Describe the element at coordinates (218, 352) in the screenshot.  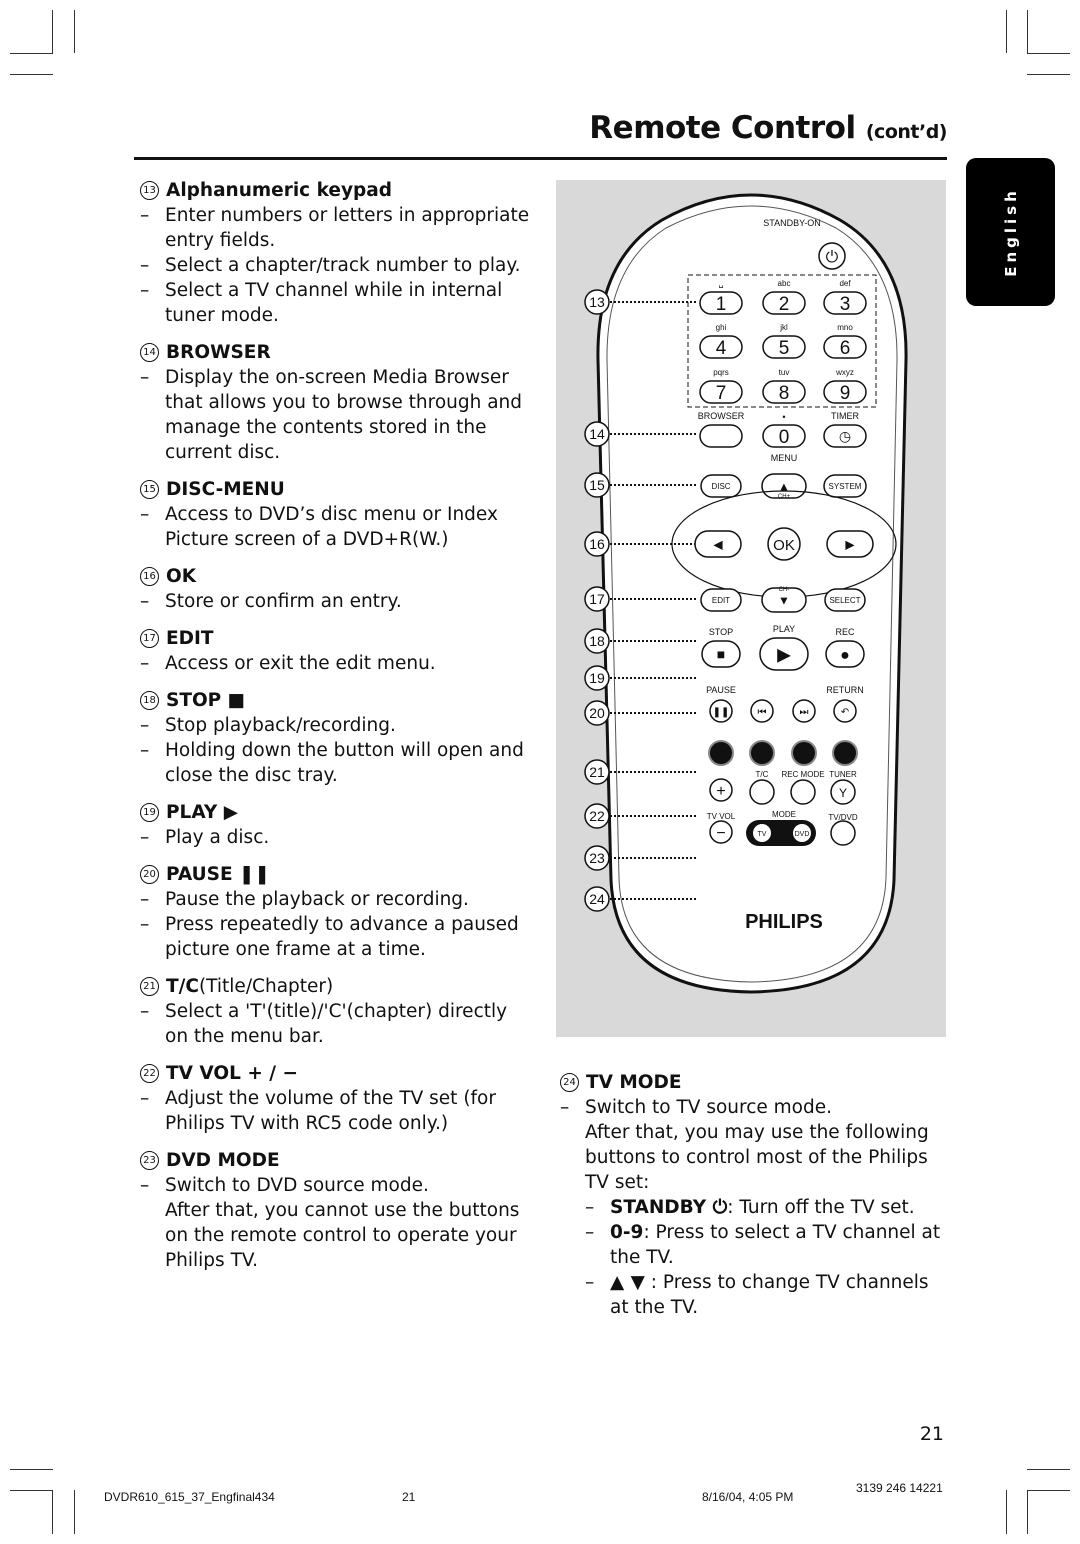
I see `section-title: BROWSER` at that location.